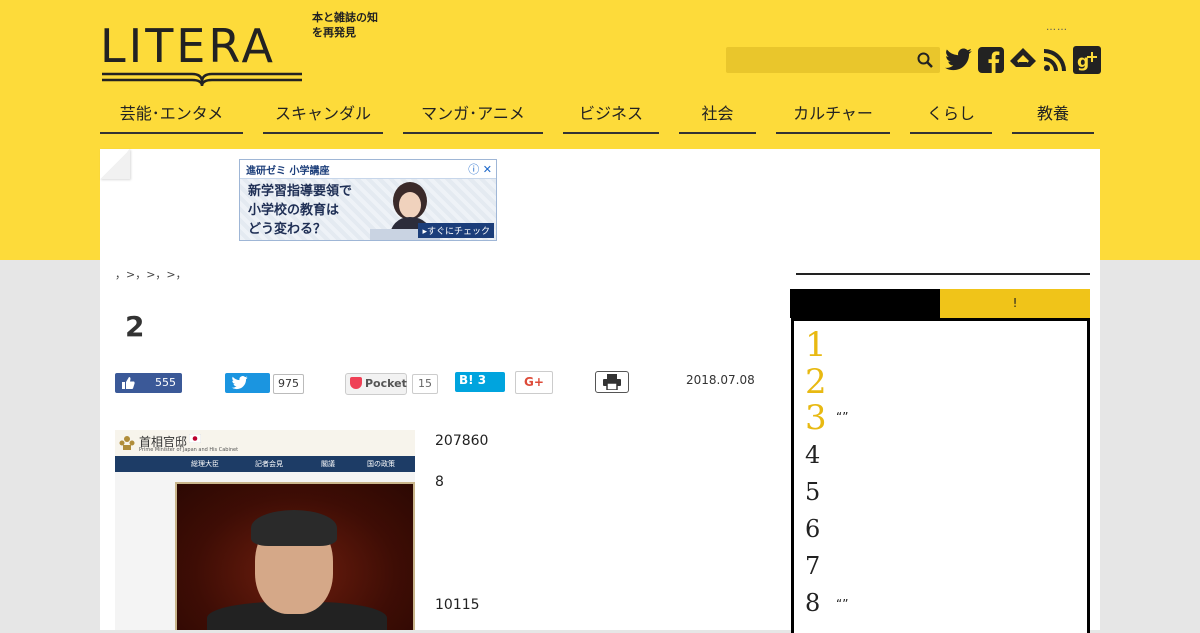 The width and height of the screenshot is (1200, 633). Describe the element at coordinates (717, 117) in the screenshot. I see `nav-item-society: 社会` at that location.